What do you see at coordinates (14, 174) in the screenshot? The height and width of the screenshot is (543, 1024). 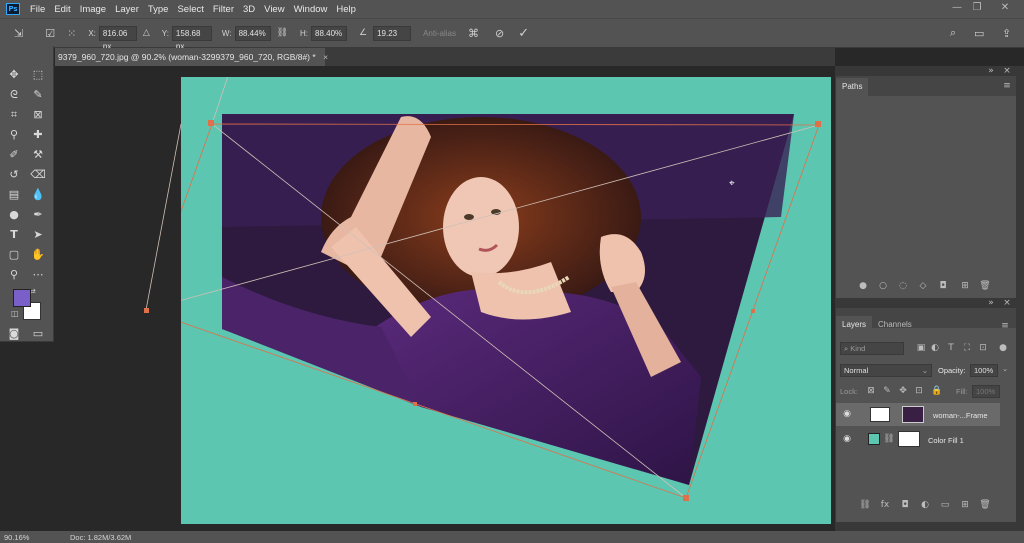 I see `history-brush-tool-icon: ↺` at bounding box center [14, 174].